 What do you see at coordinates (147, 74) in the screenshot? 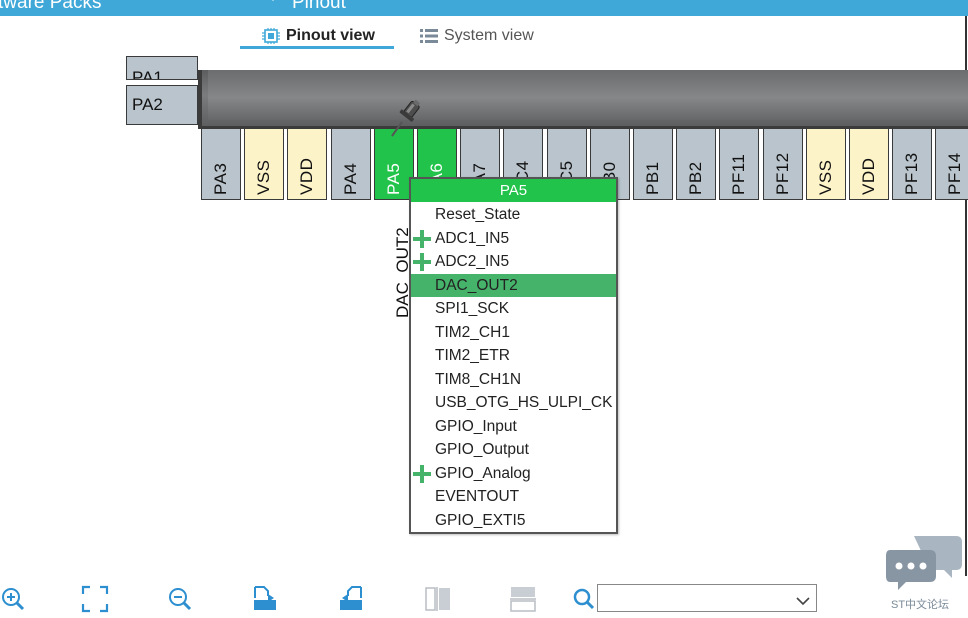
I see `pin-label: PA1` at bounding box center [147, 74].